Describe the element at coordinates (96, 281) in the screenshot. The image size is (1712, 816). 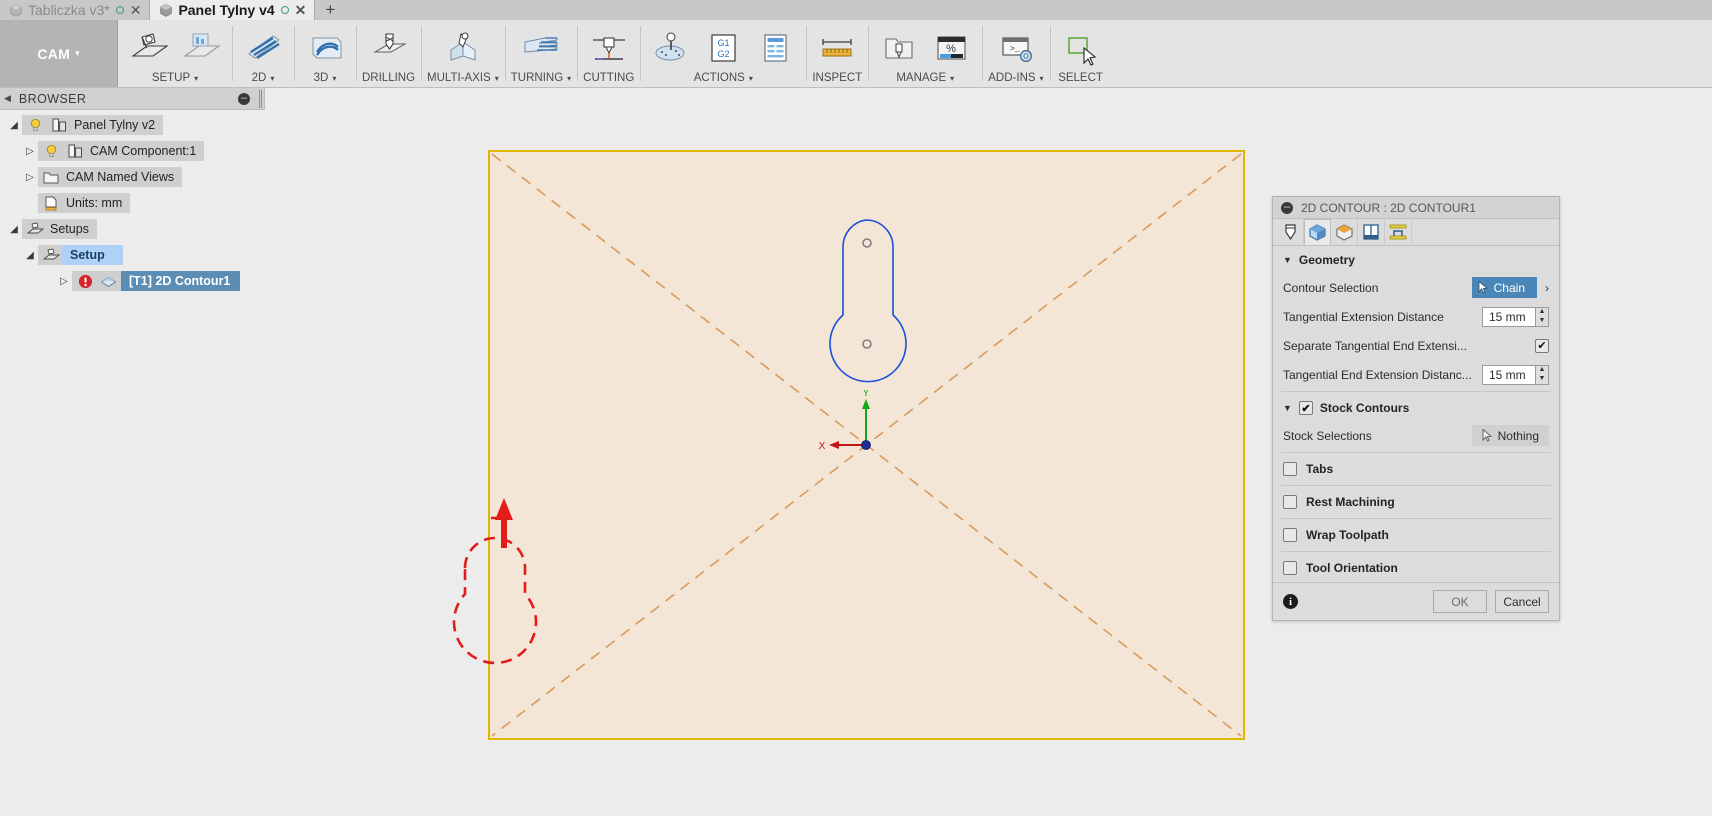
I see `tree-icon-wrap` at that location.